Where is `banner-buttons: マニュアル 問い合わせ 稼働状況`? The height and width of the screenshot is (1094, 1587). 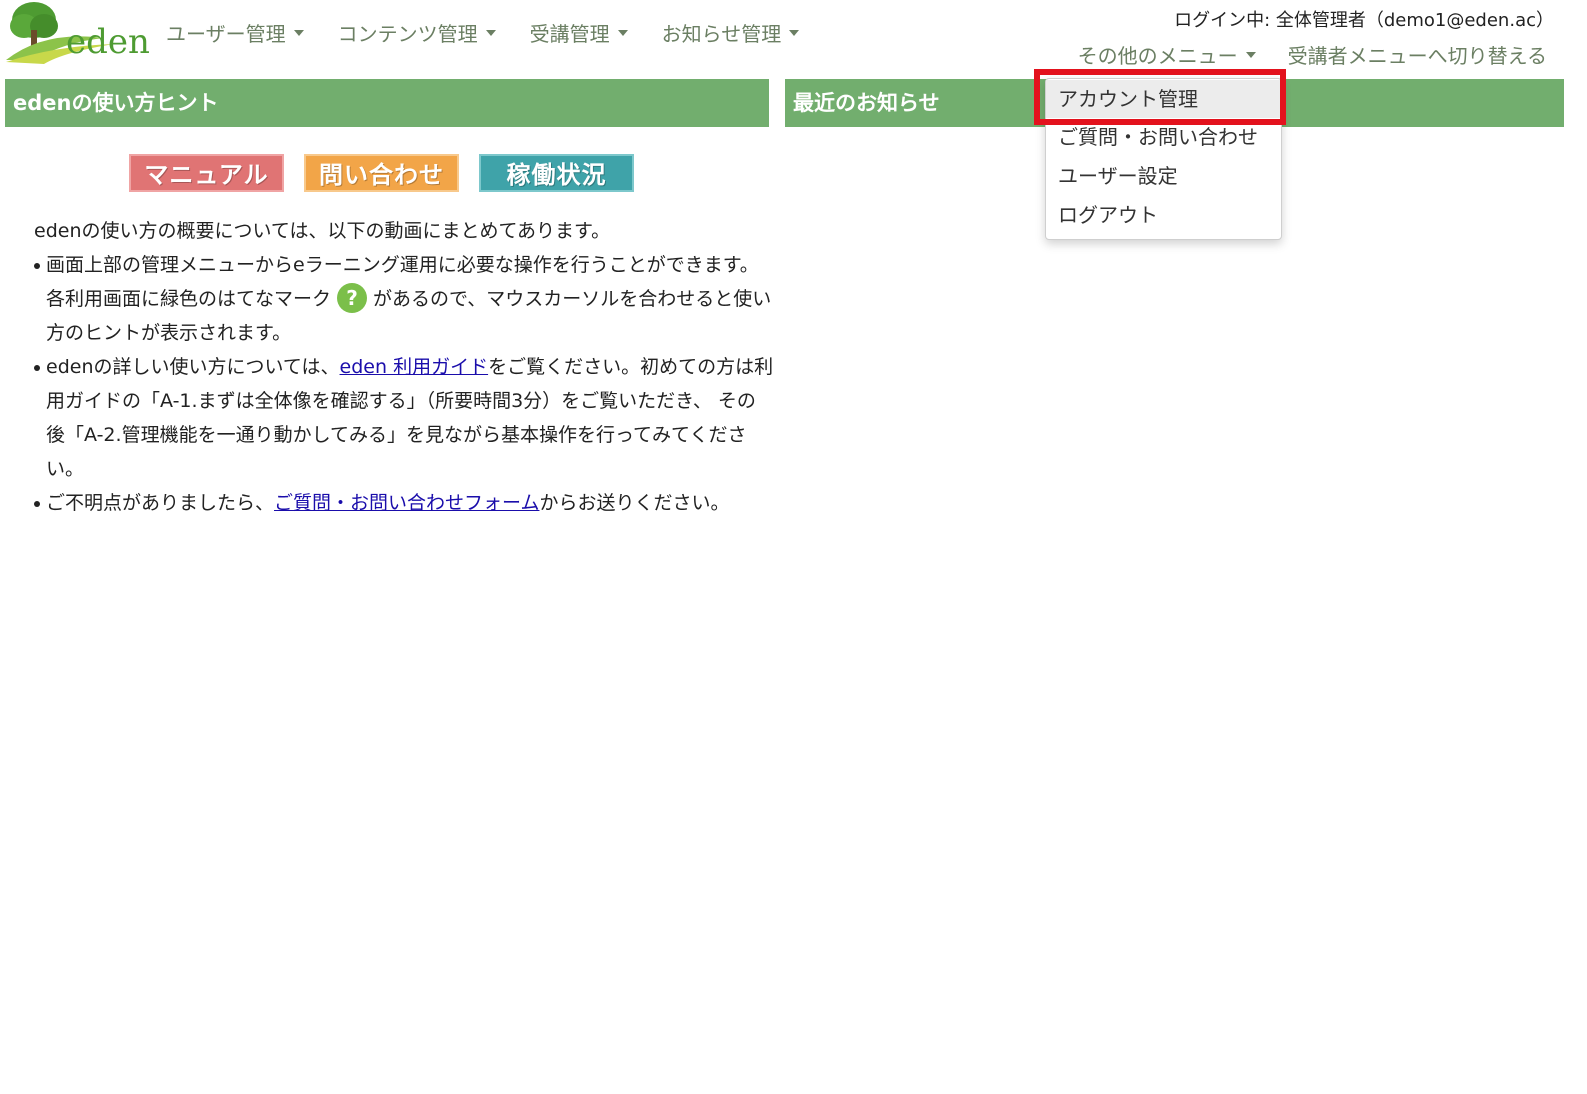 banner-buttons: マニュアル 問い合わせ 稼働状況 is located at coordinates (381, 173).